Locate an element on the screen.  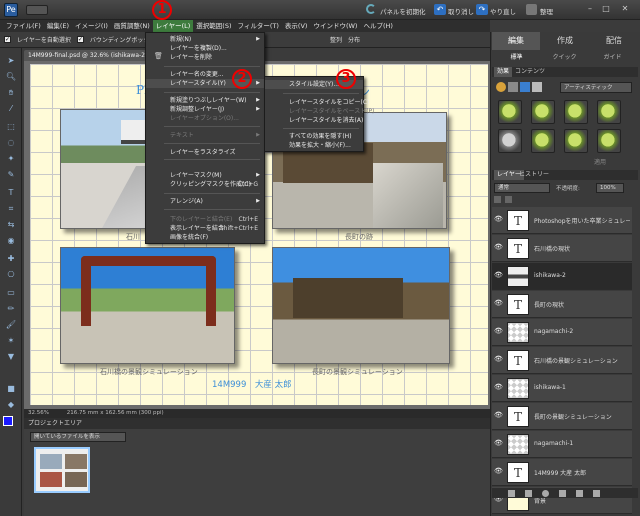
marquee-tool-icon: ⬚ is located at coordinates (11, 126).